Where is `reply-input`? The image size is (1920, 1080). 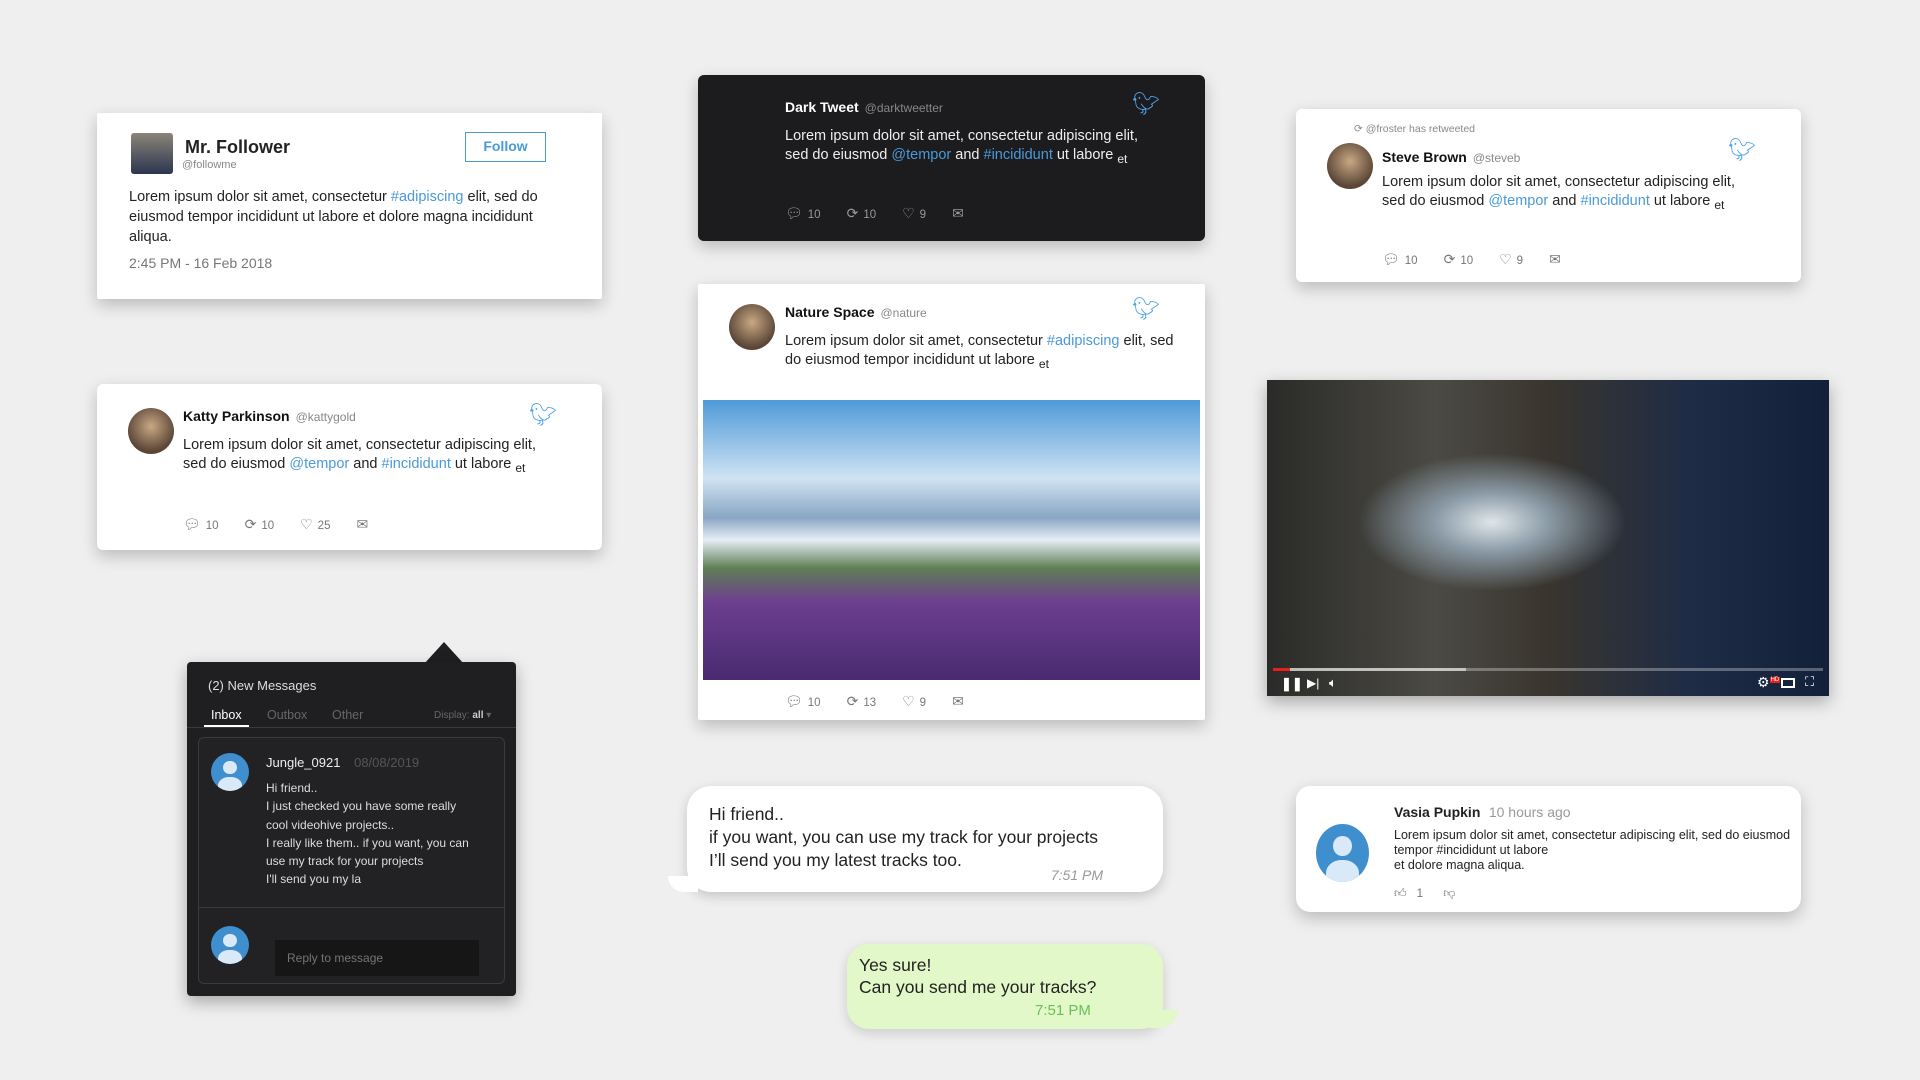 reply-input is located at coordinates (377, 958).